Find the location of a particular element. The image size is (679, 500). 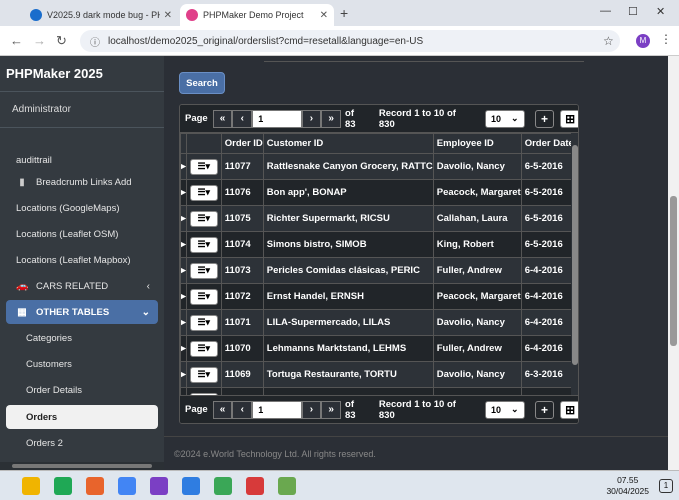

sidebar-horizontal-scrollbar is located at coordinates (82, 466).